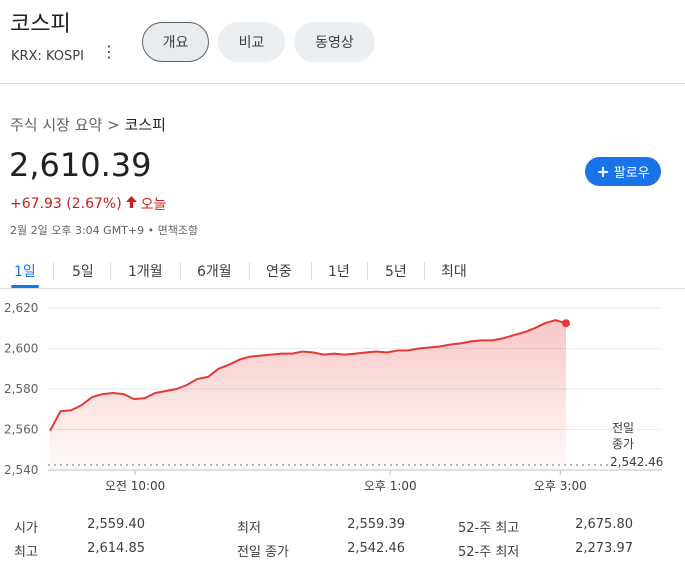 The height and width of the screenshot is (571, 685). Describe the element at coordinates (66, 204) in the screenshot. I see `price-change-value: +67.93 (2.67%)` at that location.